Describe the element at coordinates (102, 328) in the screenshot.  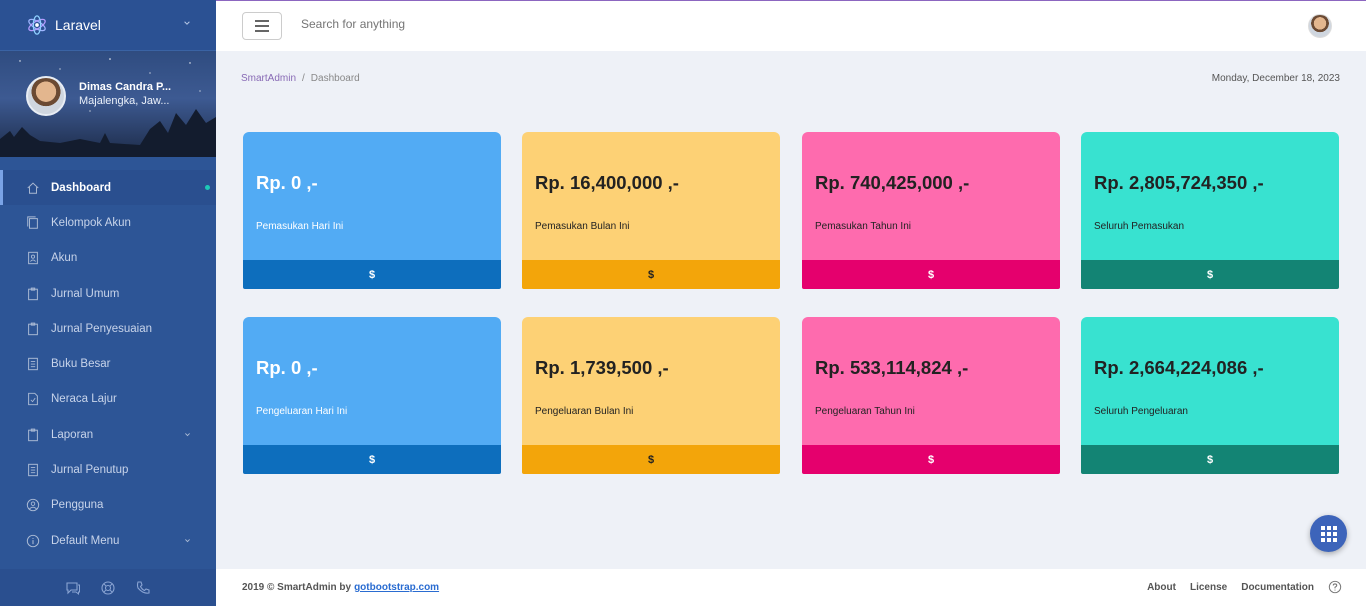
I see `sidebar-item-label: Jurnal Penyesuaian` at that location.